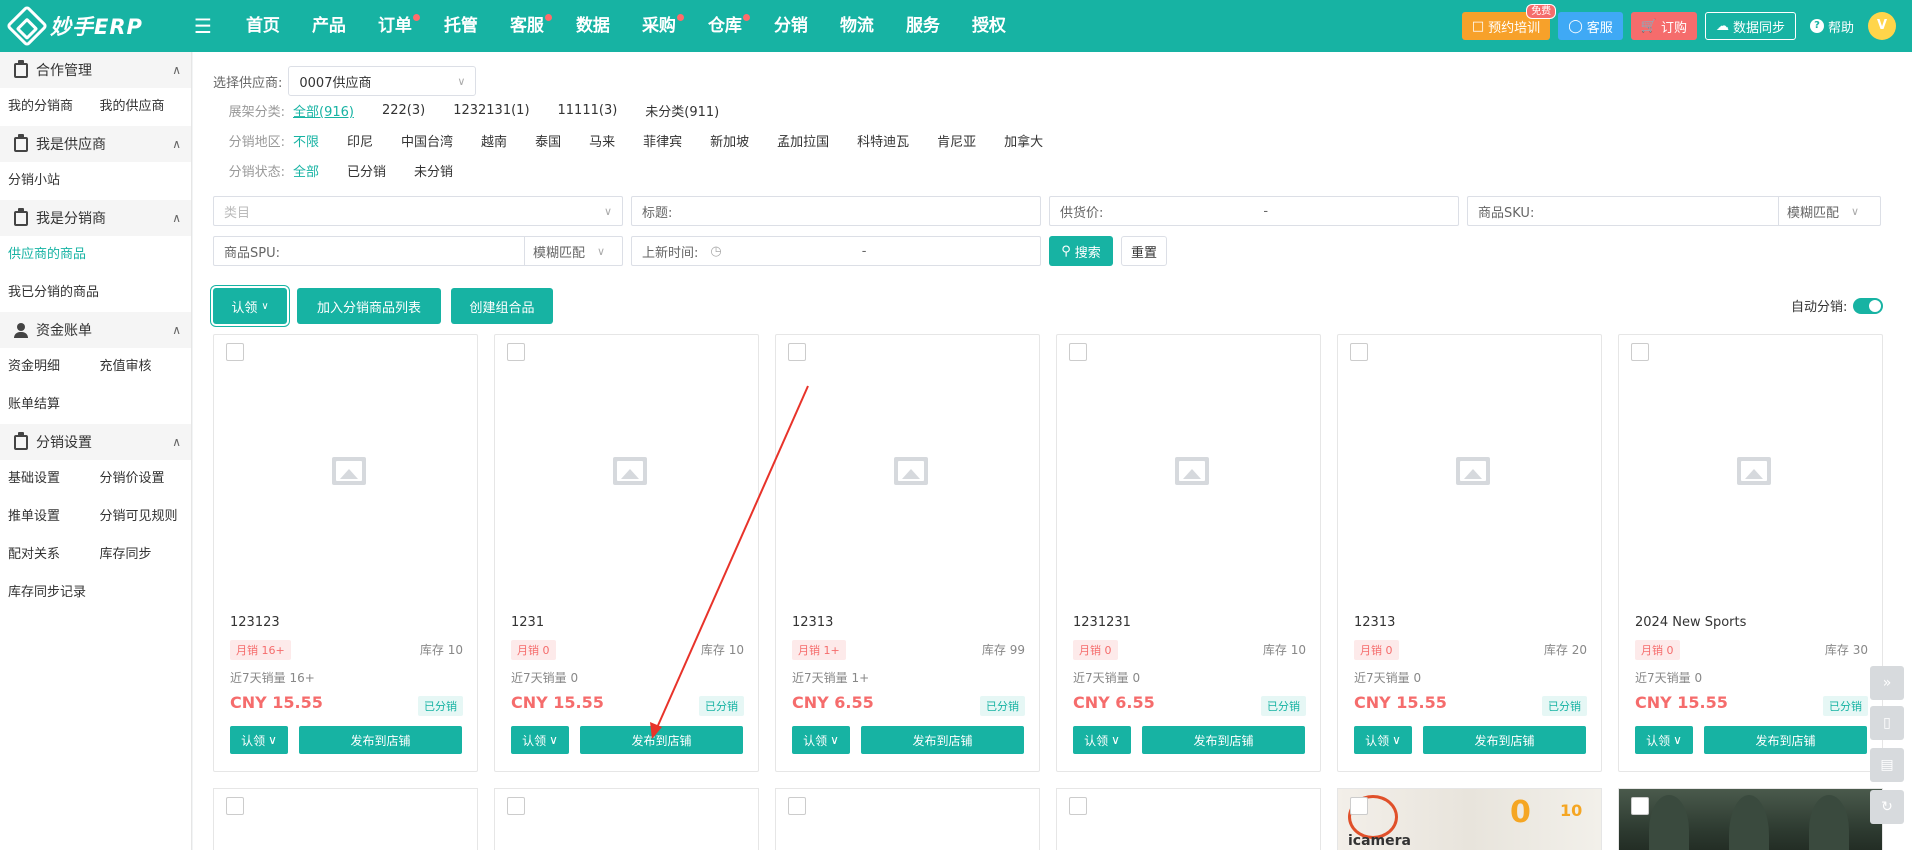 This screenshot has width=1912, height=850. Describe the element at coordinates (95, 330) in the screenshot. I see `sidebar-group-3: 资金账单 ∧` at that location.